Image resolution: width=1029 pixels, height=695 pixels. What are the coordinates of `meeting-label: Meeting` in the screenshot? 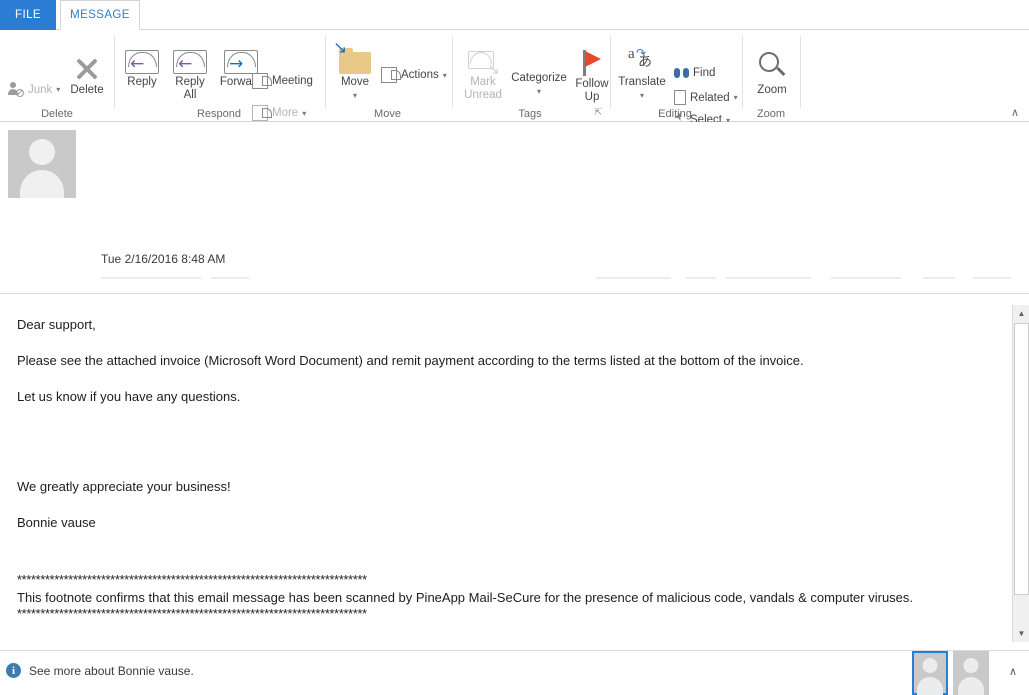 It's located at (292, 81).